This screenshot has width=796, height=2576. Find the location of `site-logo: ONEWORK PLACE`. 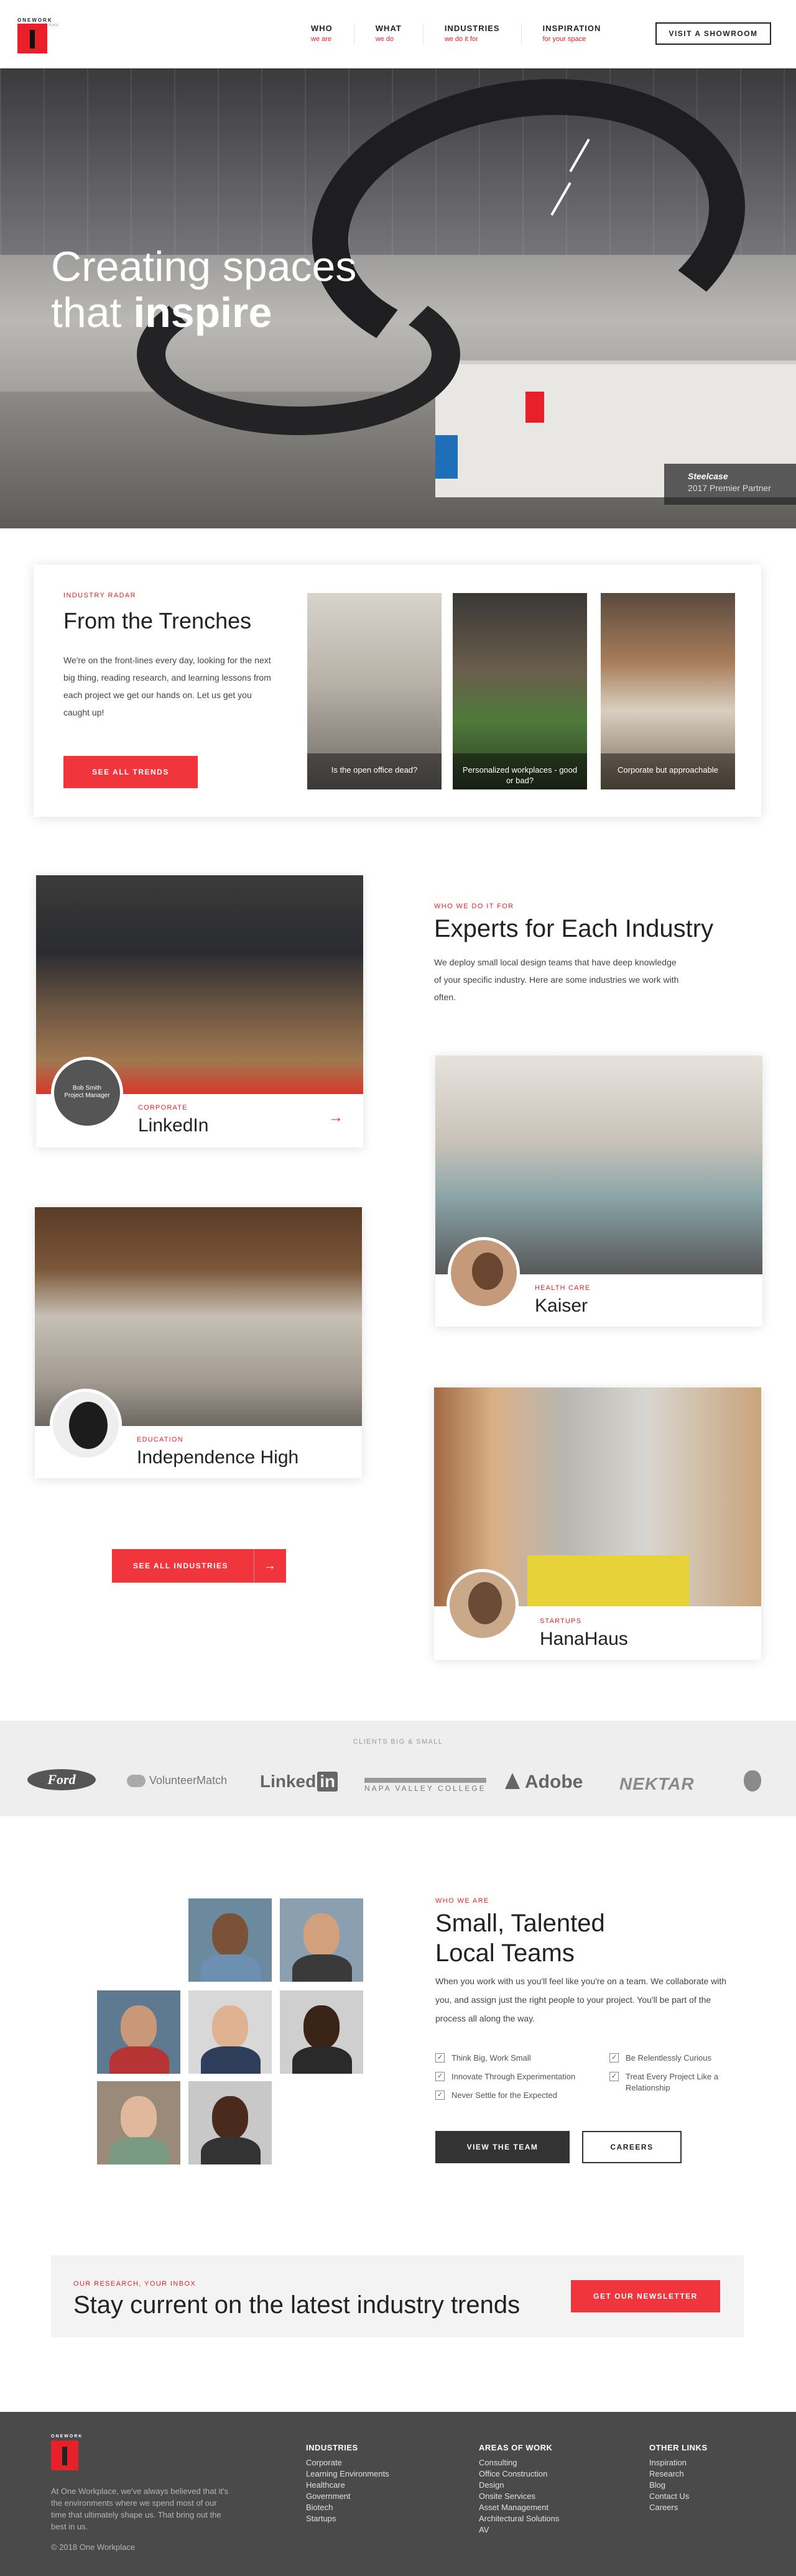

site-logo: ONEWORK PLACE is located at coordinates (37, 35).